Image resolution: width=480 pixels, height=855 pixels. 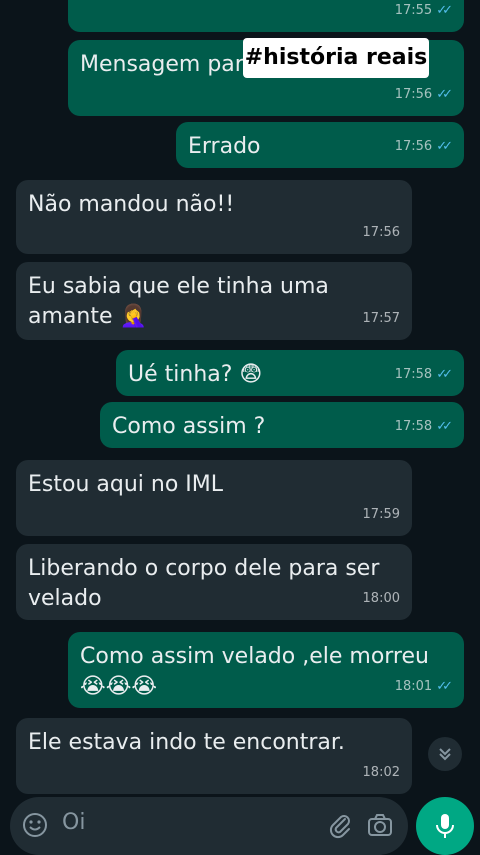 I want to click on message-text: Estou aqui no IML, so click(x=126, y=484).